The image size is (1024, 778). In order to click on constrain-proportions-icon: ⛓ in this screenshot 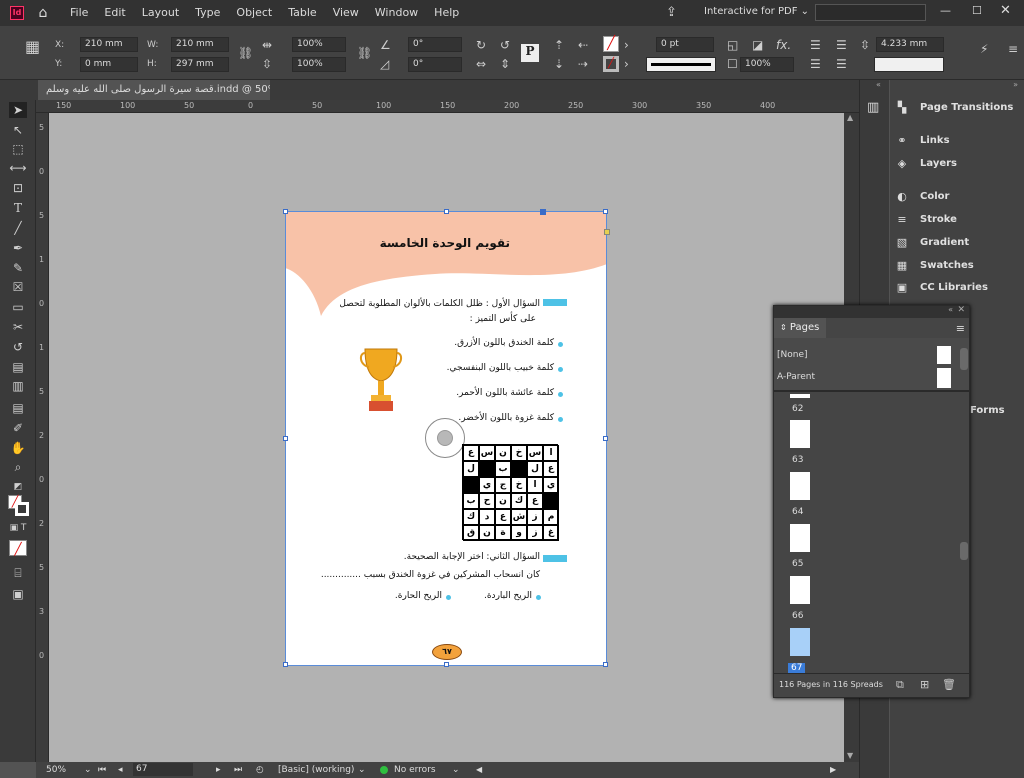, I will do `click(364, 53)`.